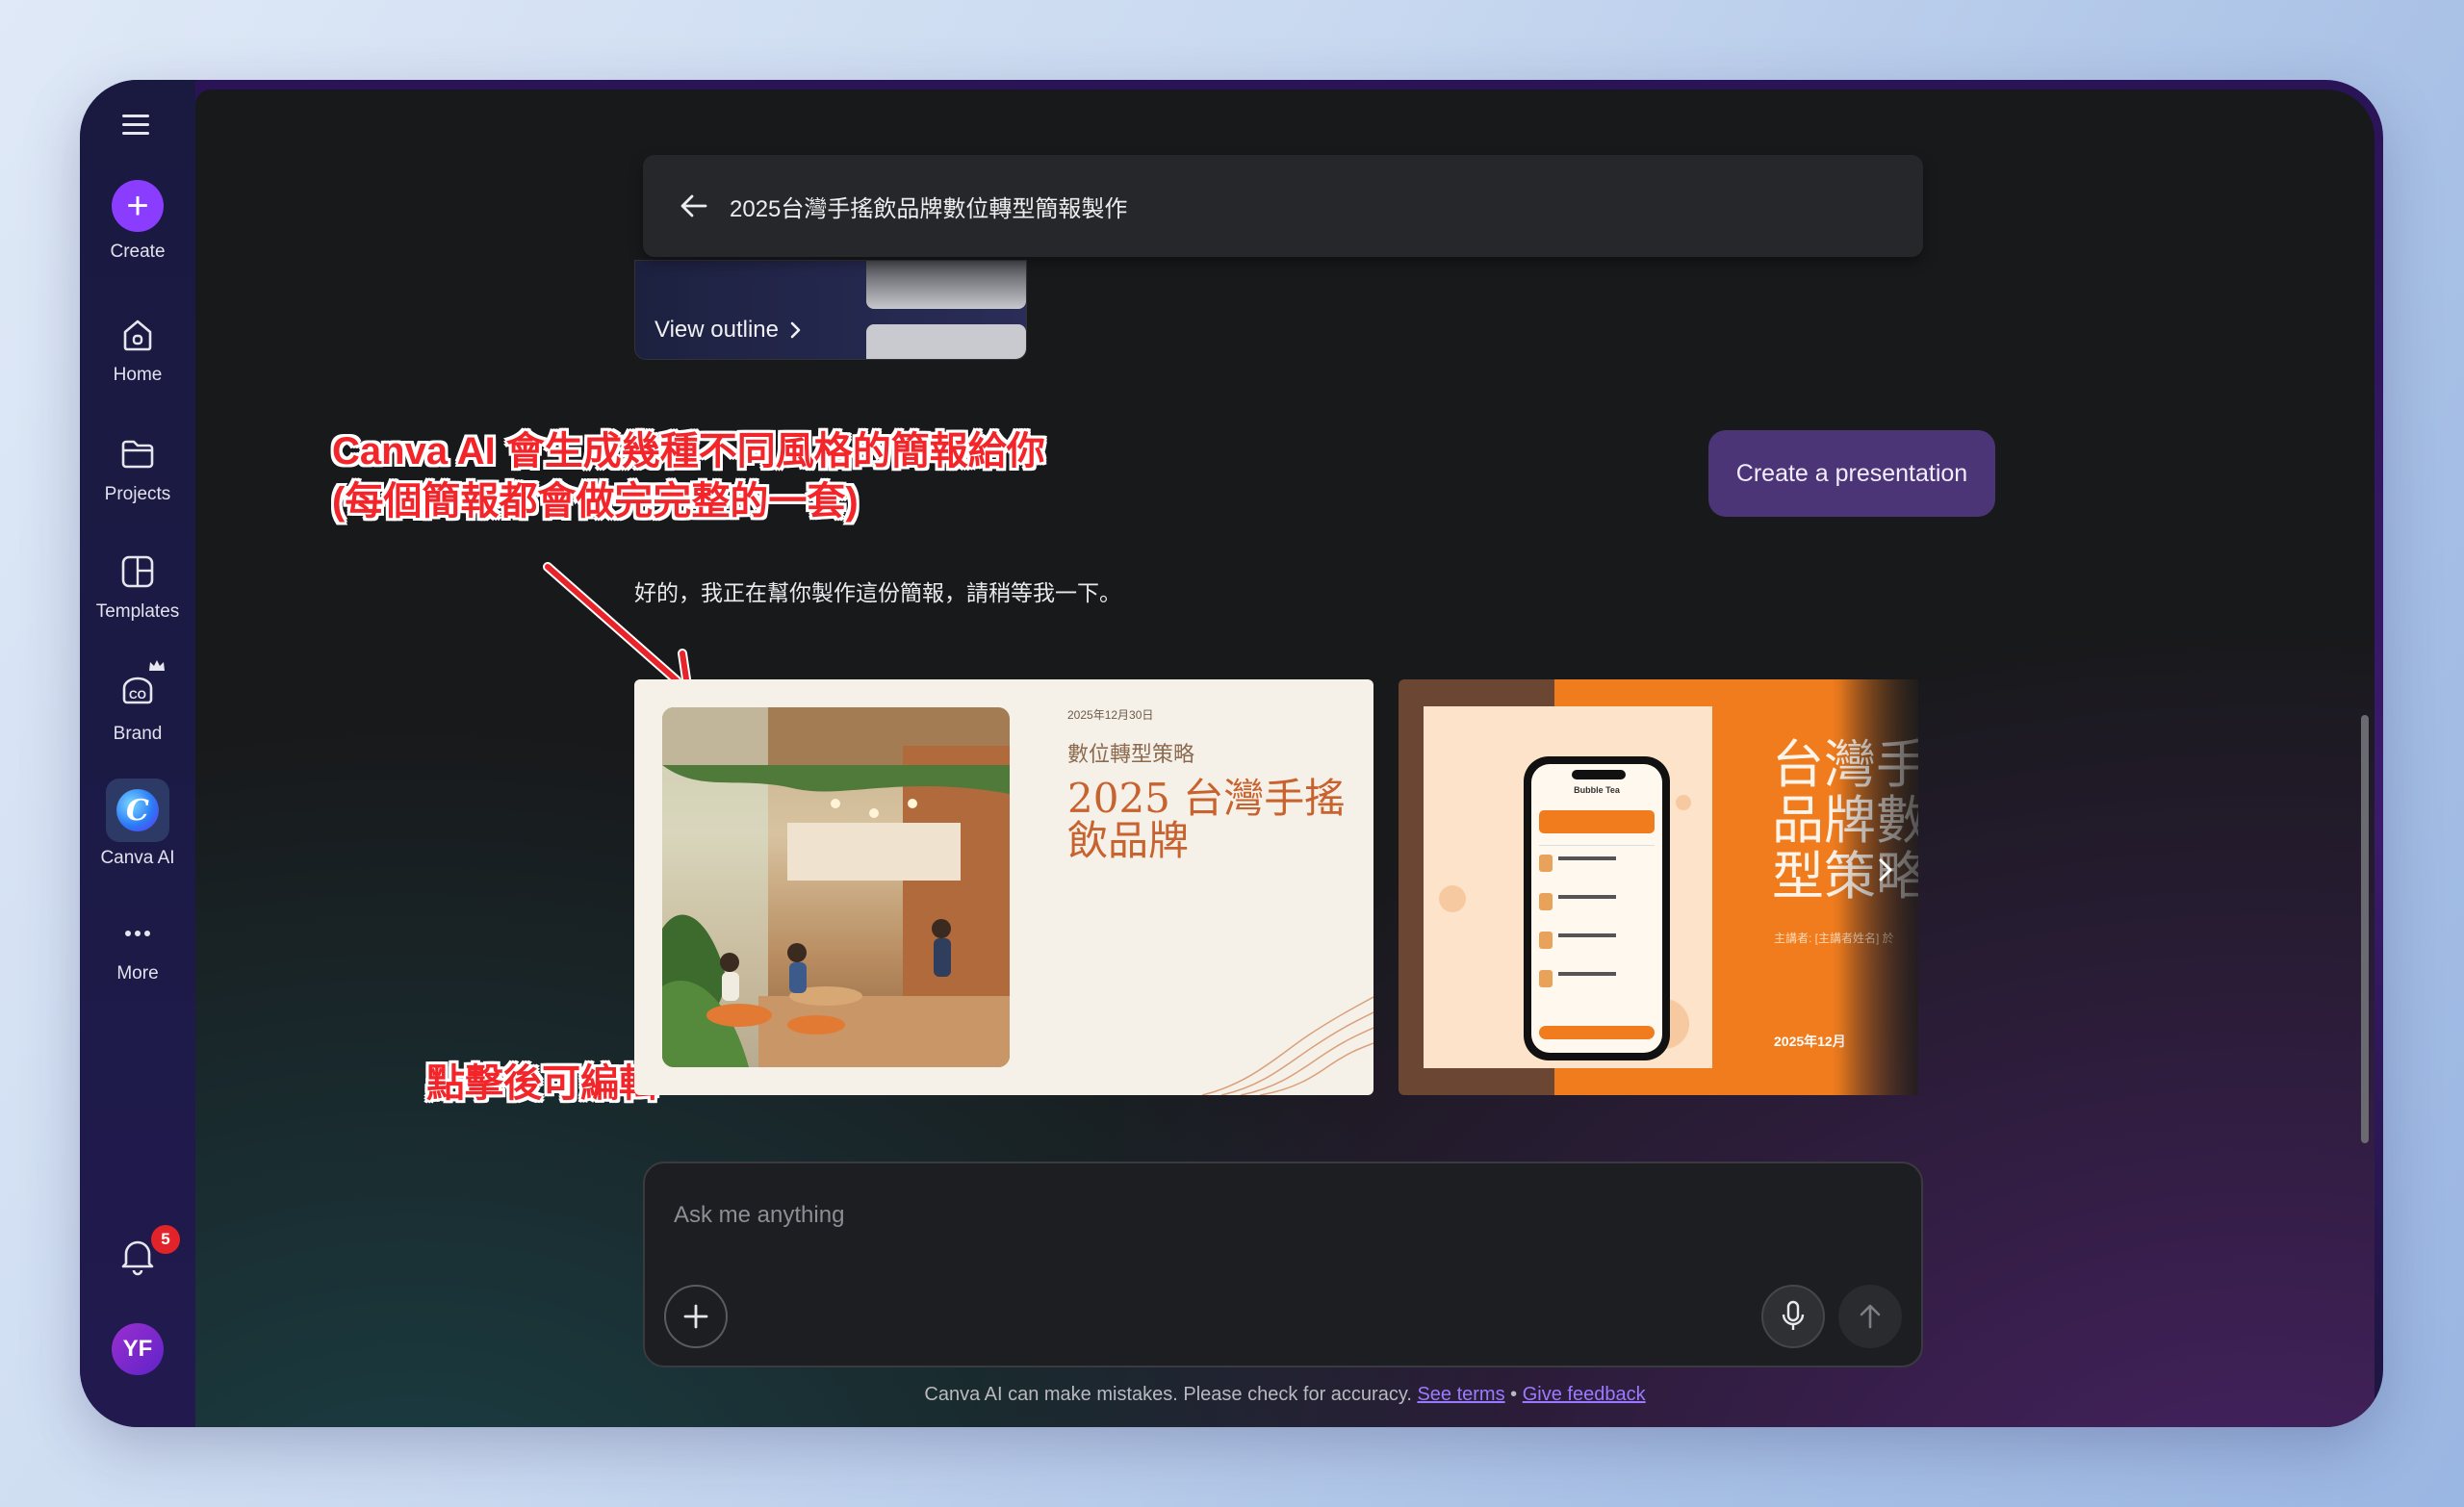  What do you see at coordinates (165, 1239) in the screenshot?
I see `notification-badge: 5` at bounding box center [165, 1239].